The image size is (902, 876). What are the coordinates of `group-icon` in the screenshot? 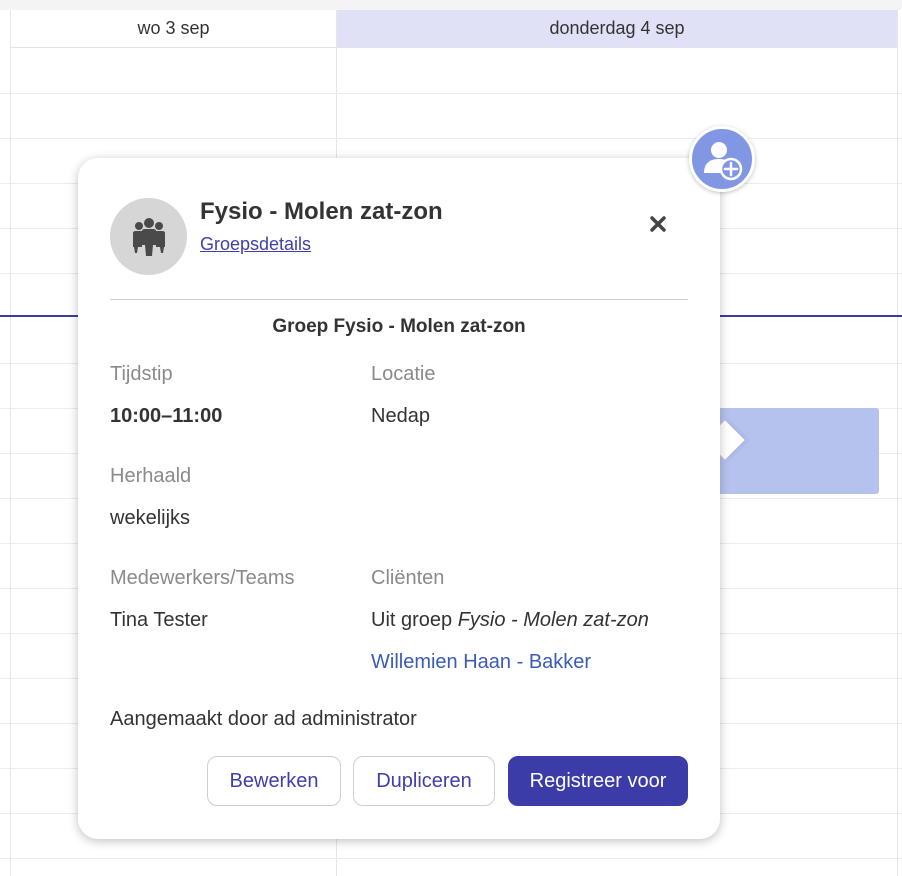 It's located at (148, 236).